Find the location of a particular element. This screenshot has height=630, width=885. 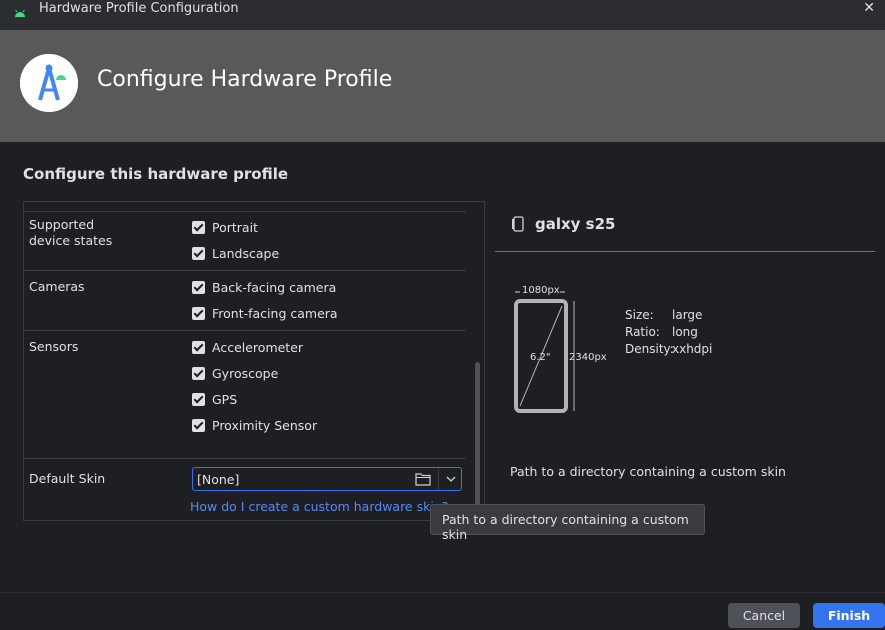

gyroscope-checkbox: Gyroscope is located at coordinates (235, 373).